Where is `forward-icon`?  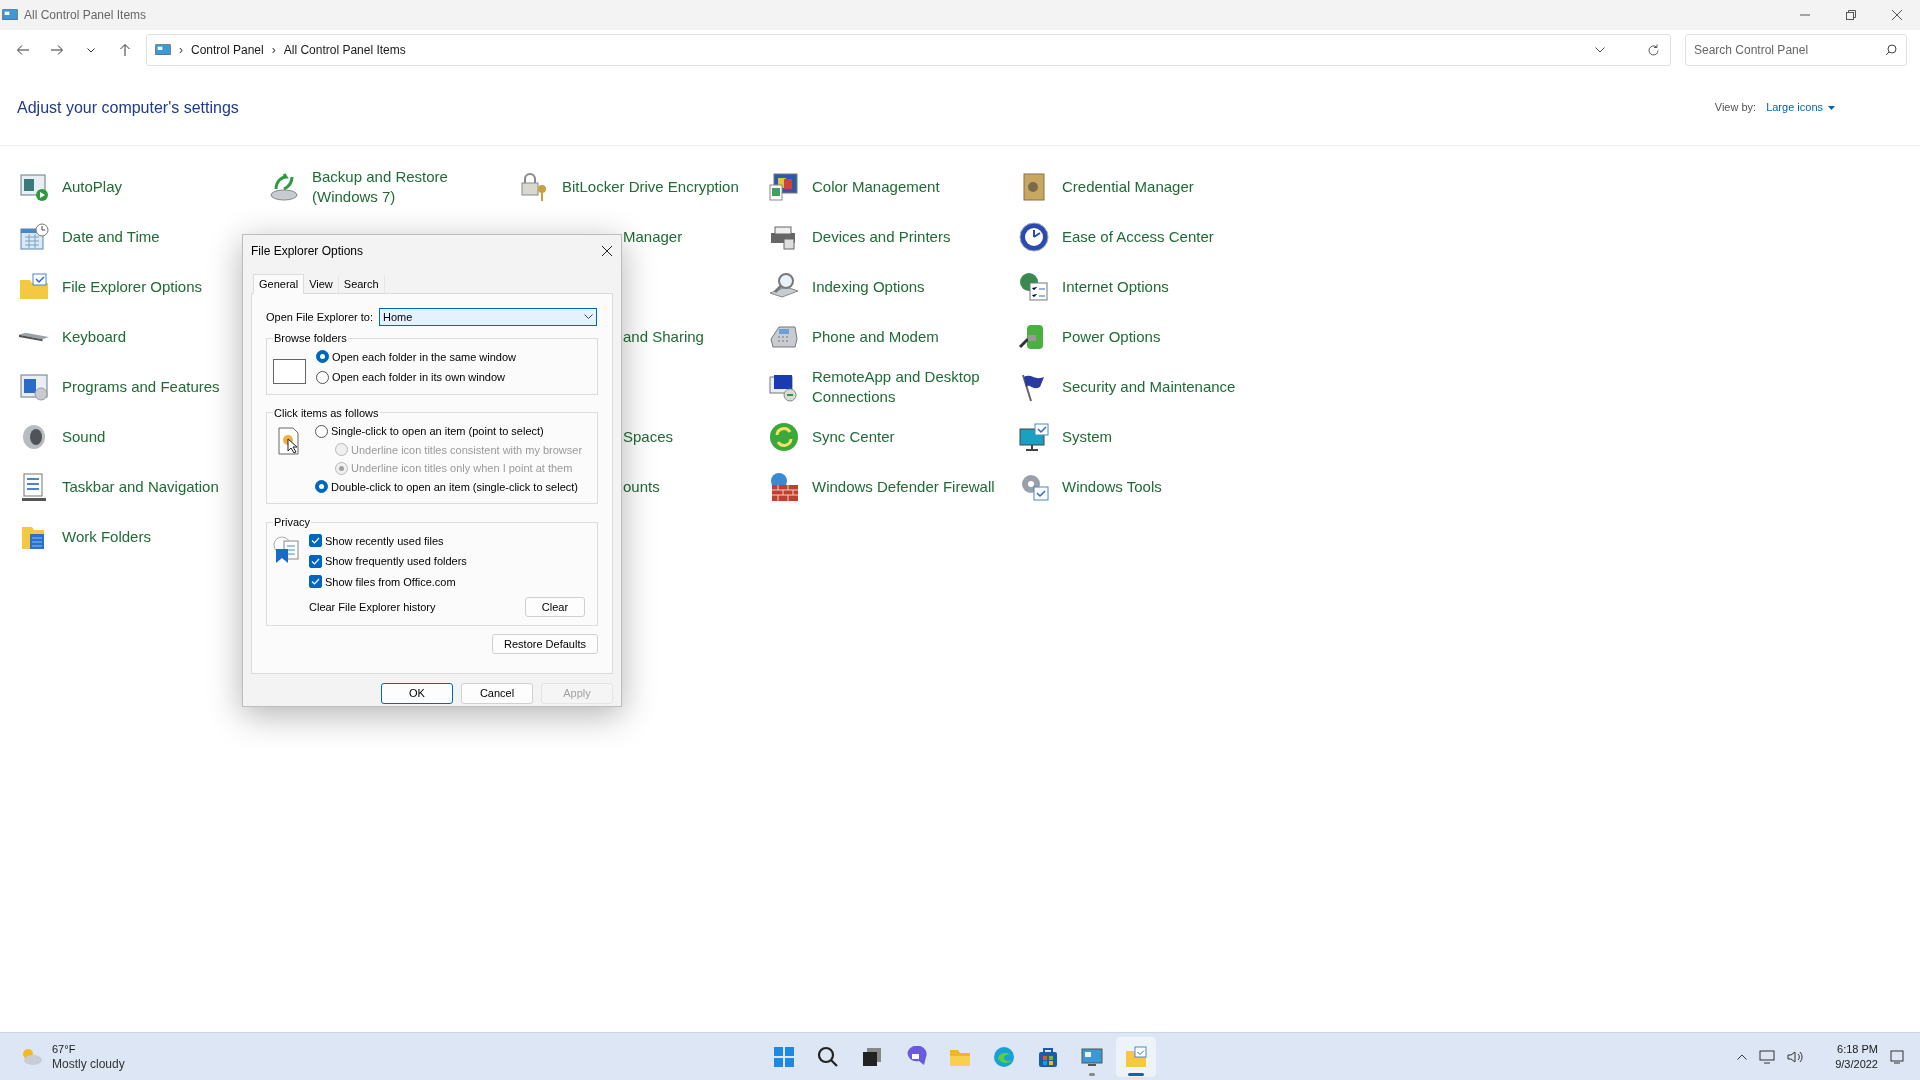
forward-icon is located at coordinates (57, 50).